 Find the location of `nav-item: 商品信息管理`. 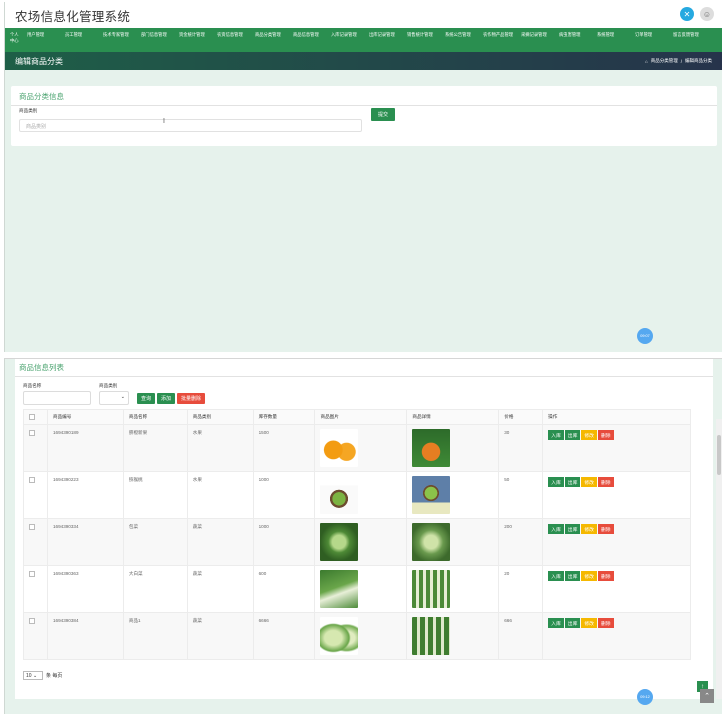

nav-item: 商品信息管理 is located at coordinates (309, 40).